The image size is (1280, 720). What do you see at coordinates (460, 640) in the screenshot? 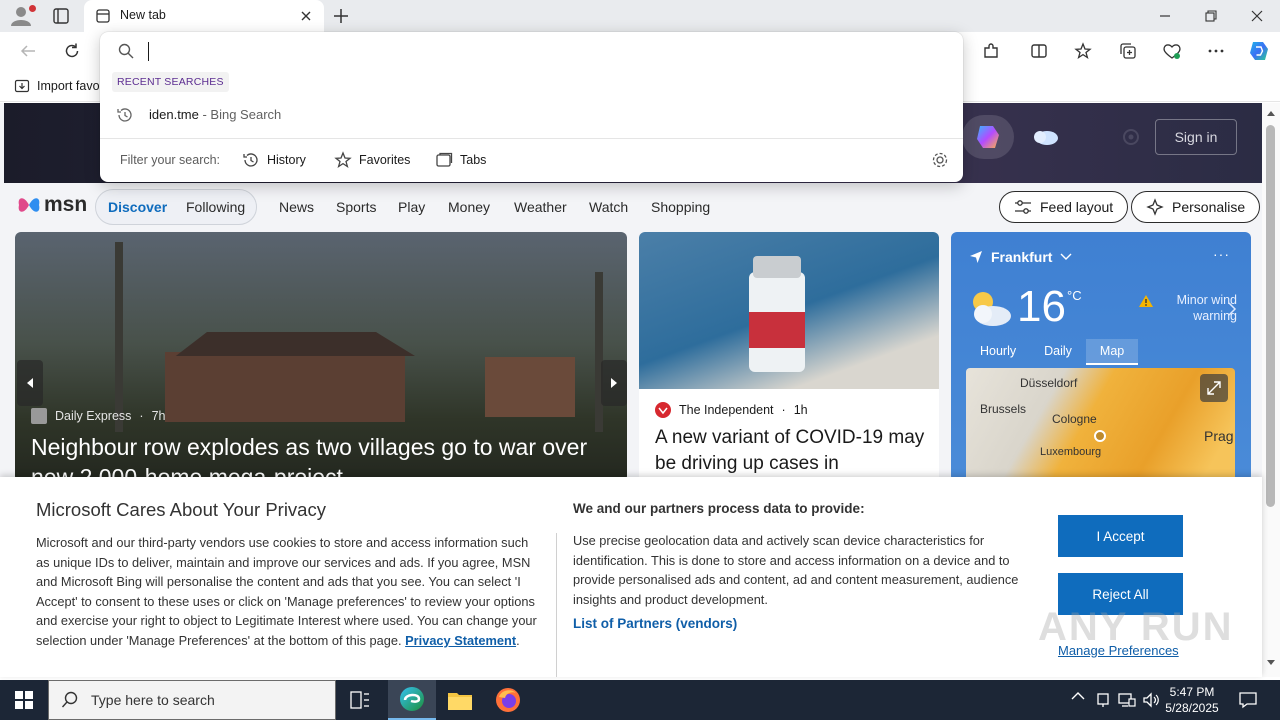
I see `privacy-statement-link: Privacy Statement` at bounding box center [460, 640].